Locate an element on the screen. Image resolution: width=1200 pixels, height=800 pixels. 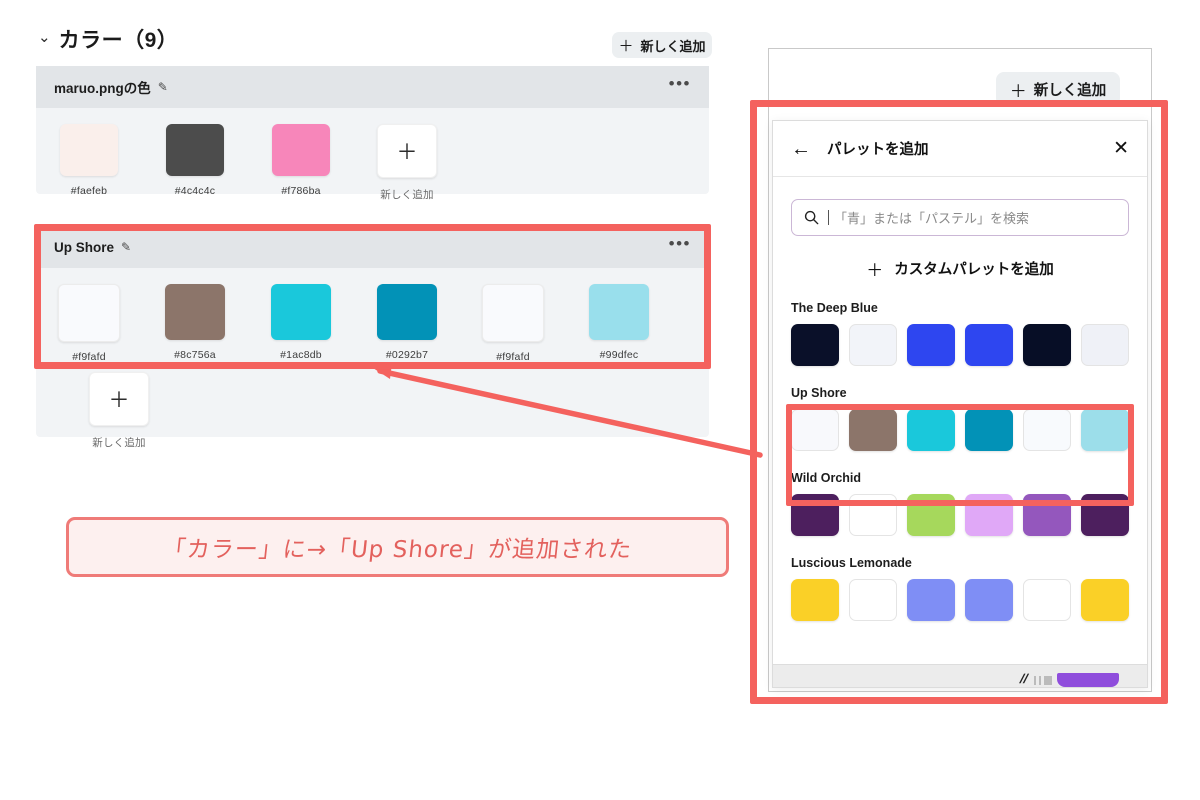
swatch-row: #faefeb #4c4c4c #f786ba ＋ 新しく追加 is located at coordinates (372, 160).